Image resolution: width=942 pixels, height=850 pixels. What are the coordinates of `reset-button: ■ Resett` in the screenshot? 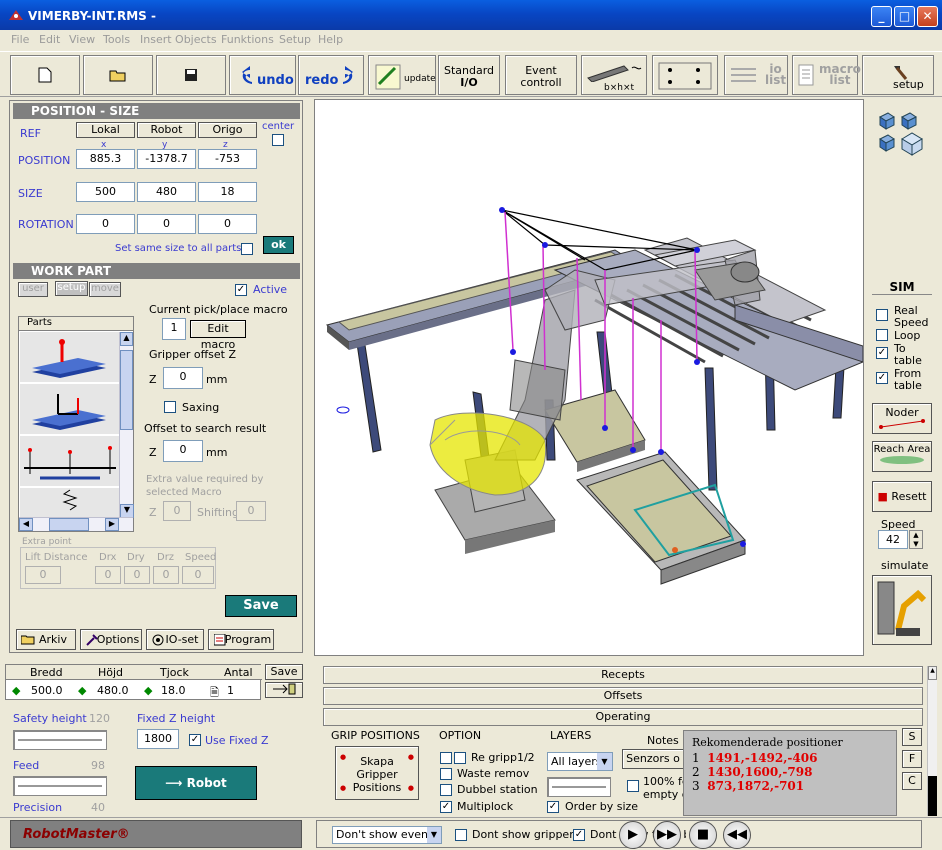 It's located at (902, 496).